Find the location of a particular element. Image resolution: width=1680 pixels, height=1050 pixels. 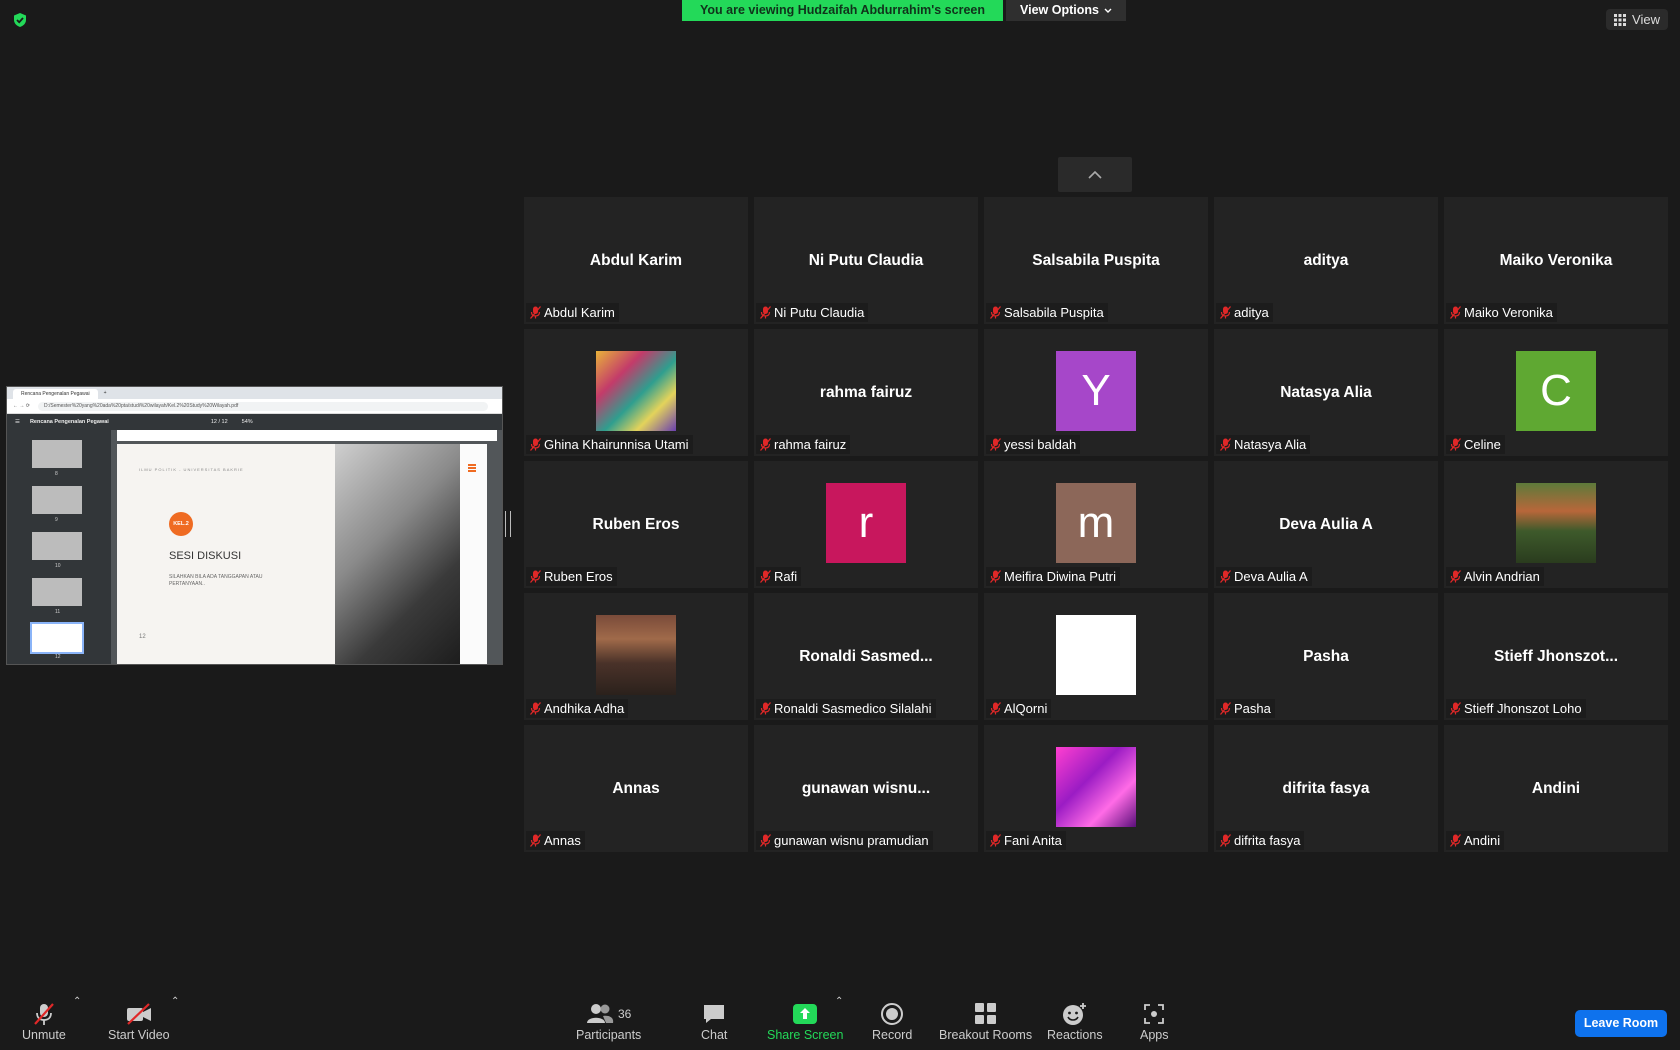

participant-display-name: Andini is located at coordinates (1556, 788).